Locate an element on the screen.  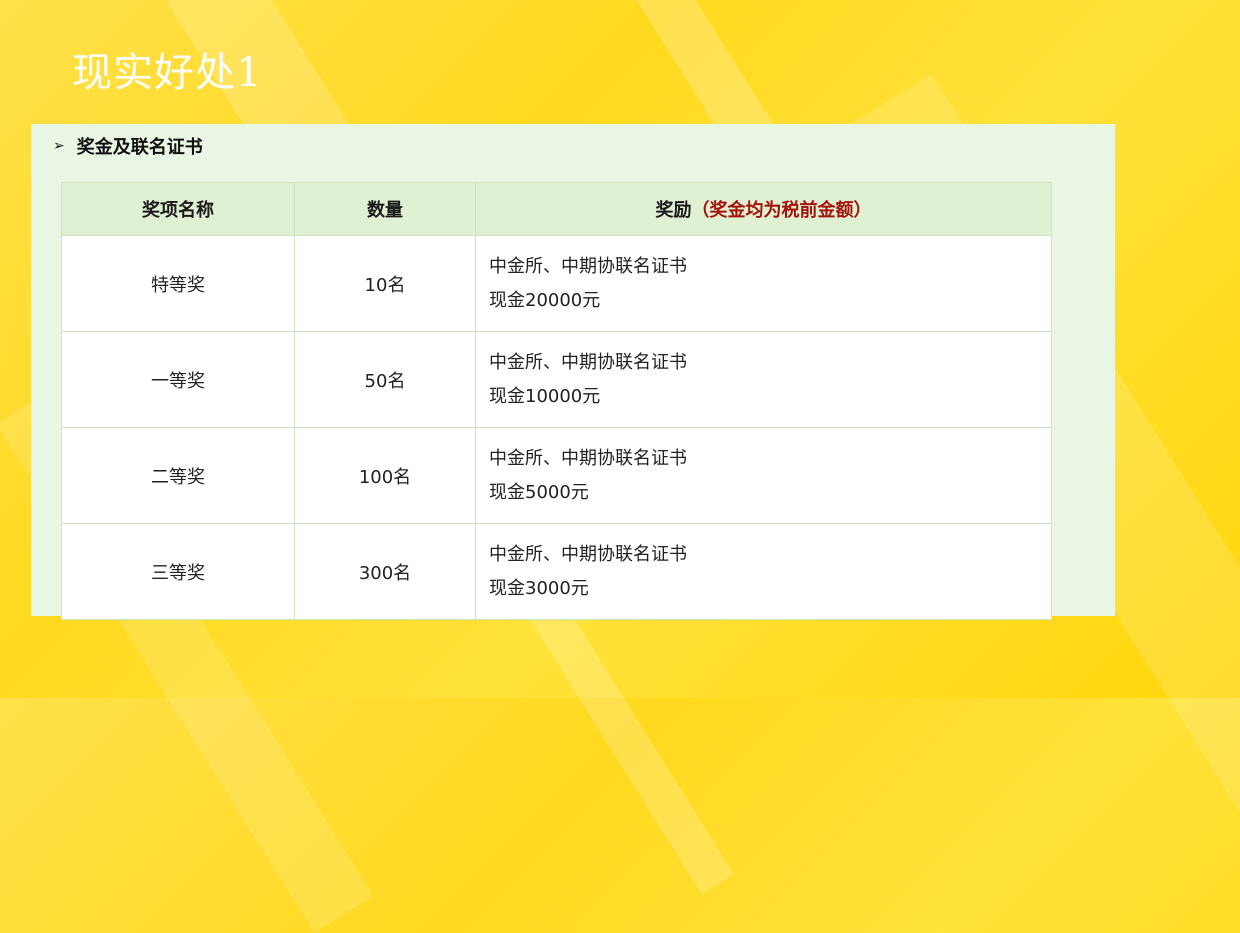
header-count: 数量 is located at coordinates (385, 209).